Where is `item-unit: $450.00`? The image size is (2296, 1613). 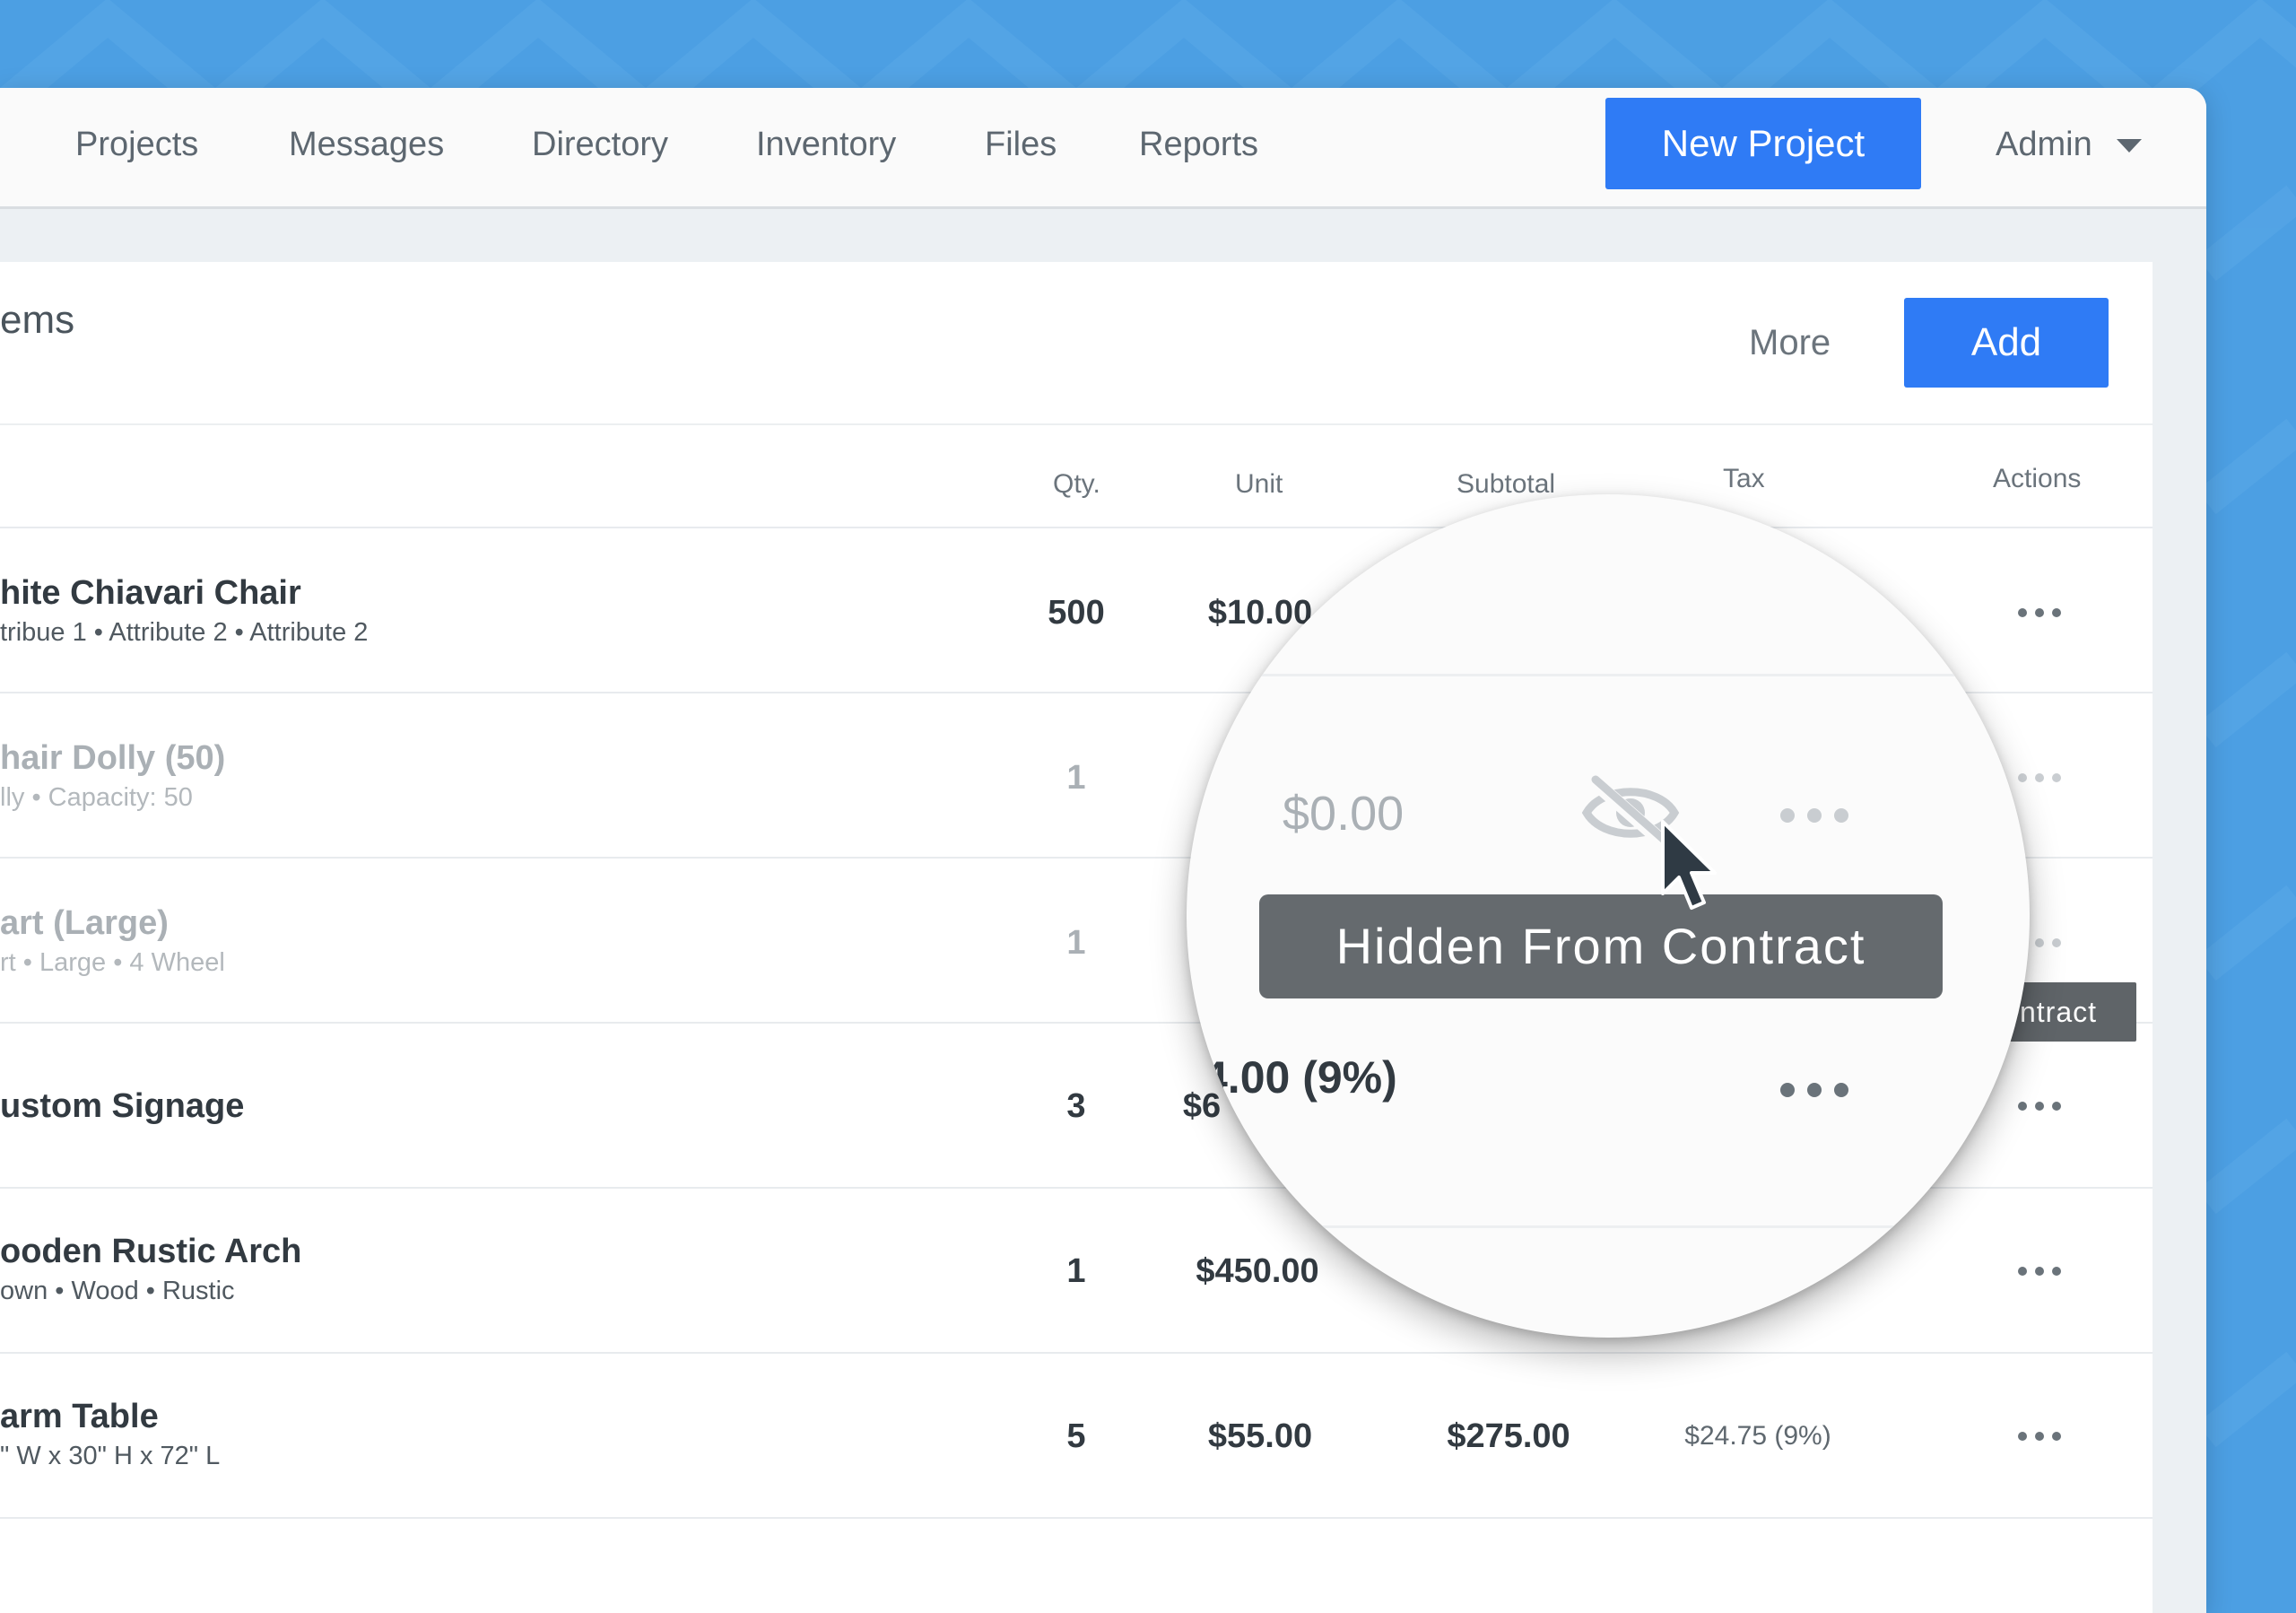
item-unit: $450.00 is located at coordinates (1257, 1271).